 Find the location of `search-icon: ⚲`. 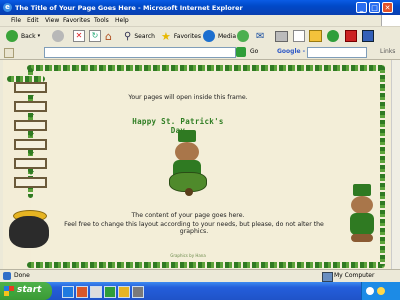

search-icon: ⚲ is located at coordinates (128, 36).